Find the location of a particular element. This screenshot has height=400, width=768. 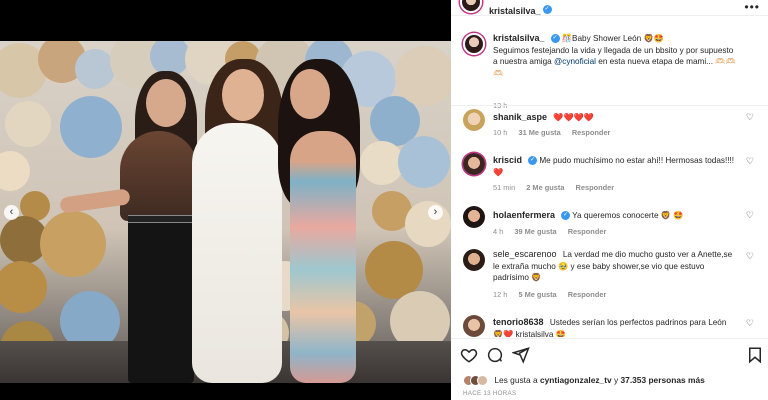

comment-username: holaenfermera is located at coordinates (524, 215).